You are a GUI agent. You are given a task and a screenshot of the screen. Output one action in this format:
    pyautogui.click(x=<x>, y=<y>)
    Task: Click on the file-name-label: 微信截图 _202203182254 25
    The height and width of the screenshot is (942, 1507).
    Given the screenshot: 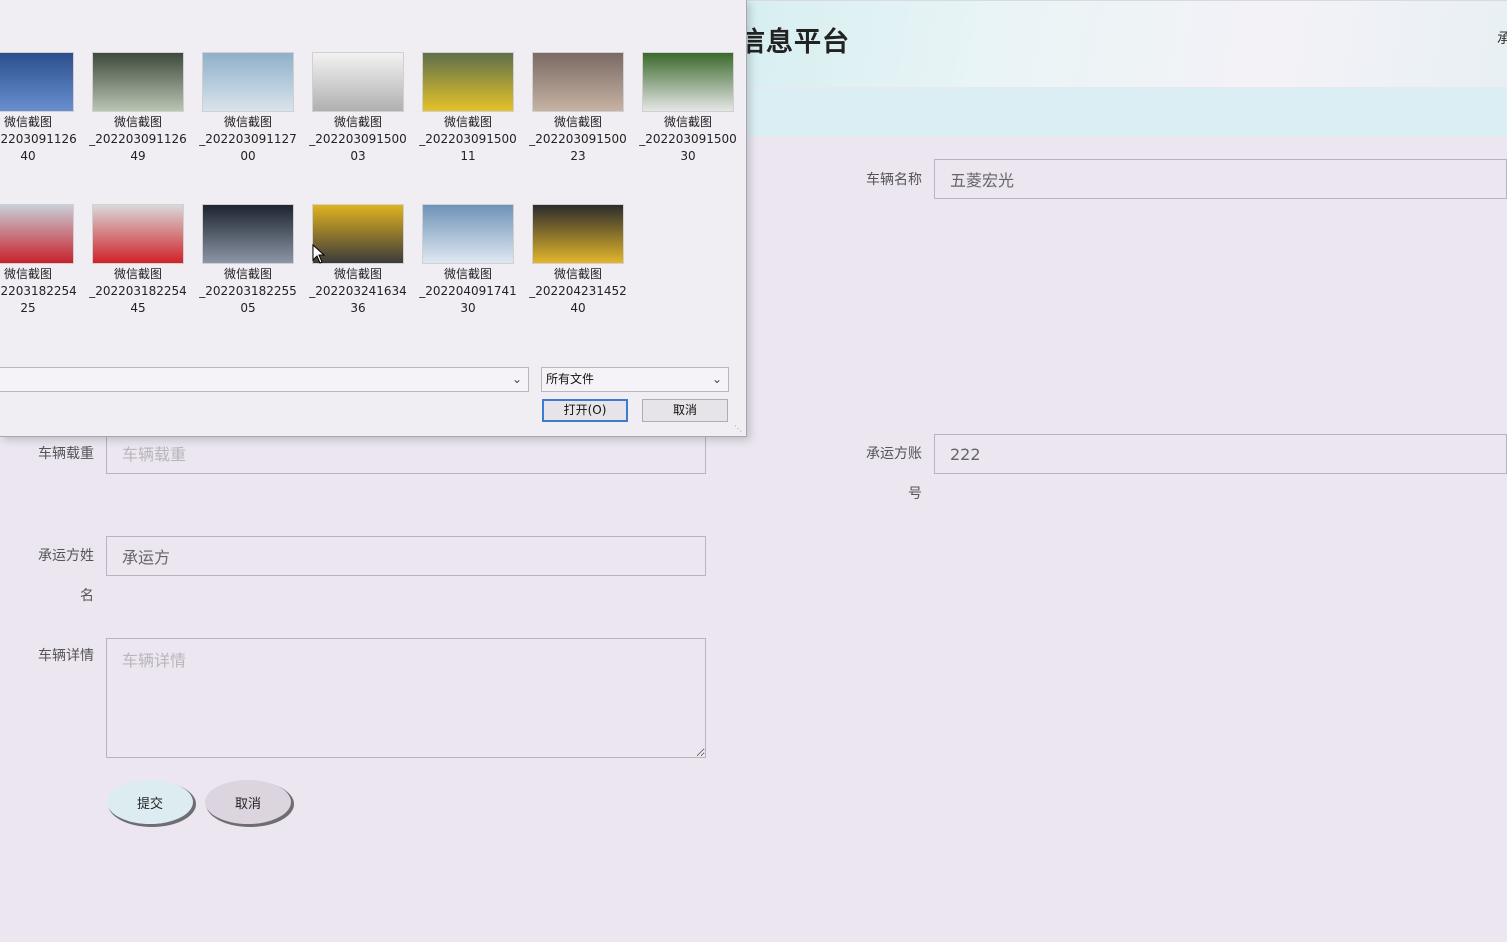 What is the action you would take?
    pyautogui.click(x=38, y=291)
    